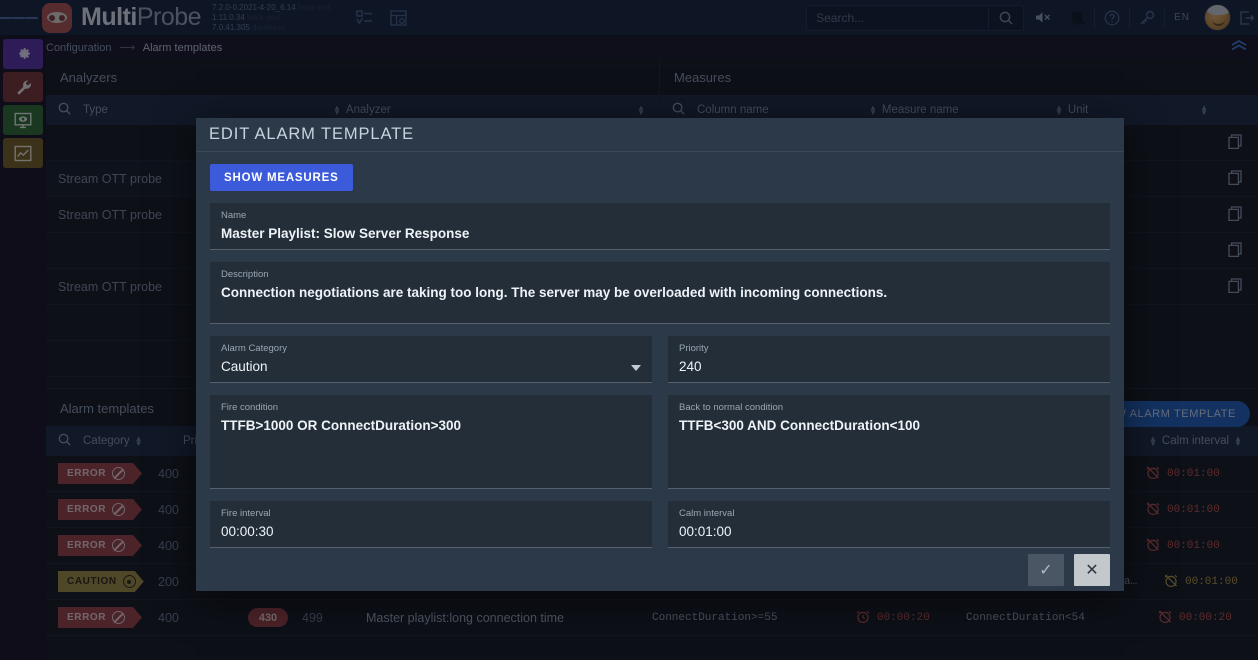 The image size is (1258, 660). Describe the element at coordinates (345, 234) in the screenshot. I see `name-field-value: Master Playlist: Slow Server Response` at that location.